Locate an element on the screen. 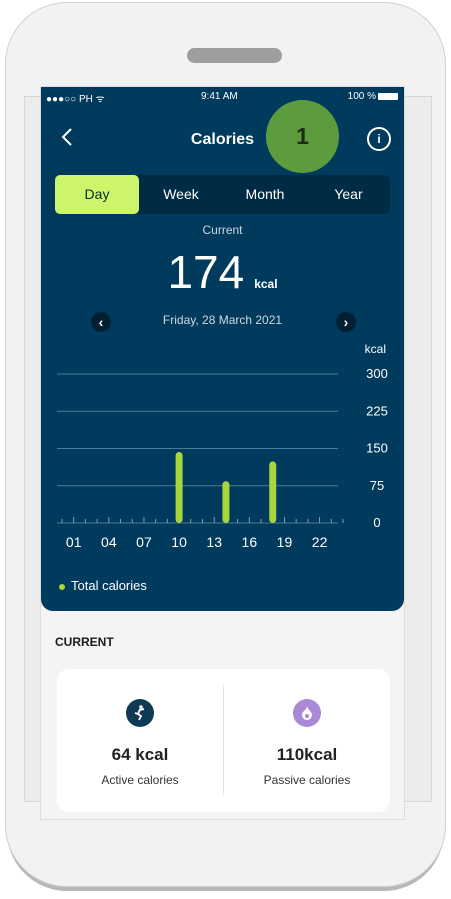 This screenshot has width=451, height=899. period-tabs: Day Week Month Year is located at coordinates (222, 194).